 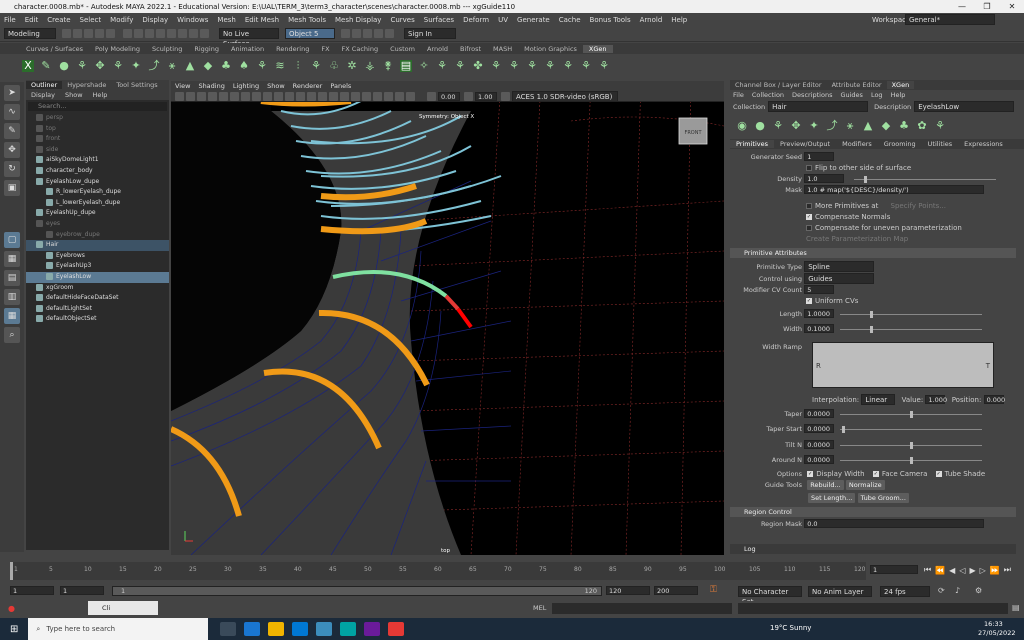 I want to click on smooth-shade-icon, so click(x=300, y=96).